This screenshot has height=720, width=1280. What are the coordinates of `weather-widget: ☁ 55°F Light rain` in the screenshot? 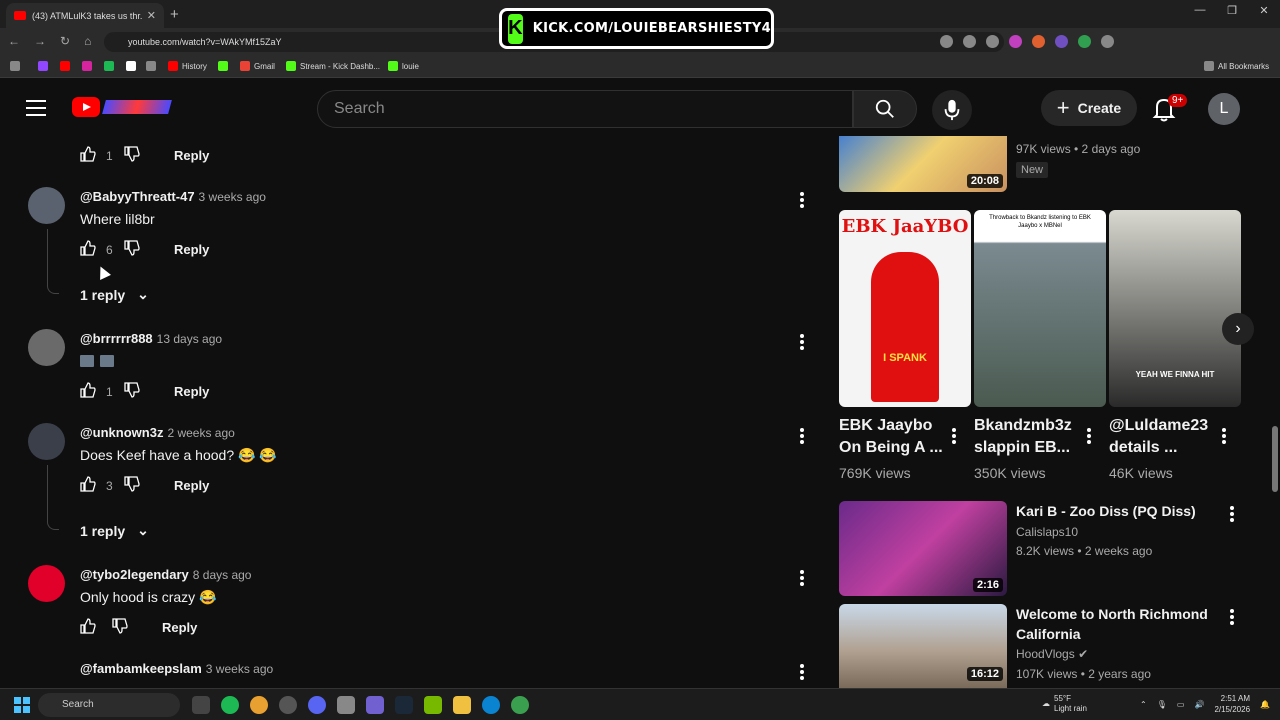 It's located at (1064, 704).